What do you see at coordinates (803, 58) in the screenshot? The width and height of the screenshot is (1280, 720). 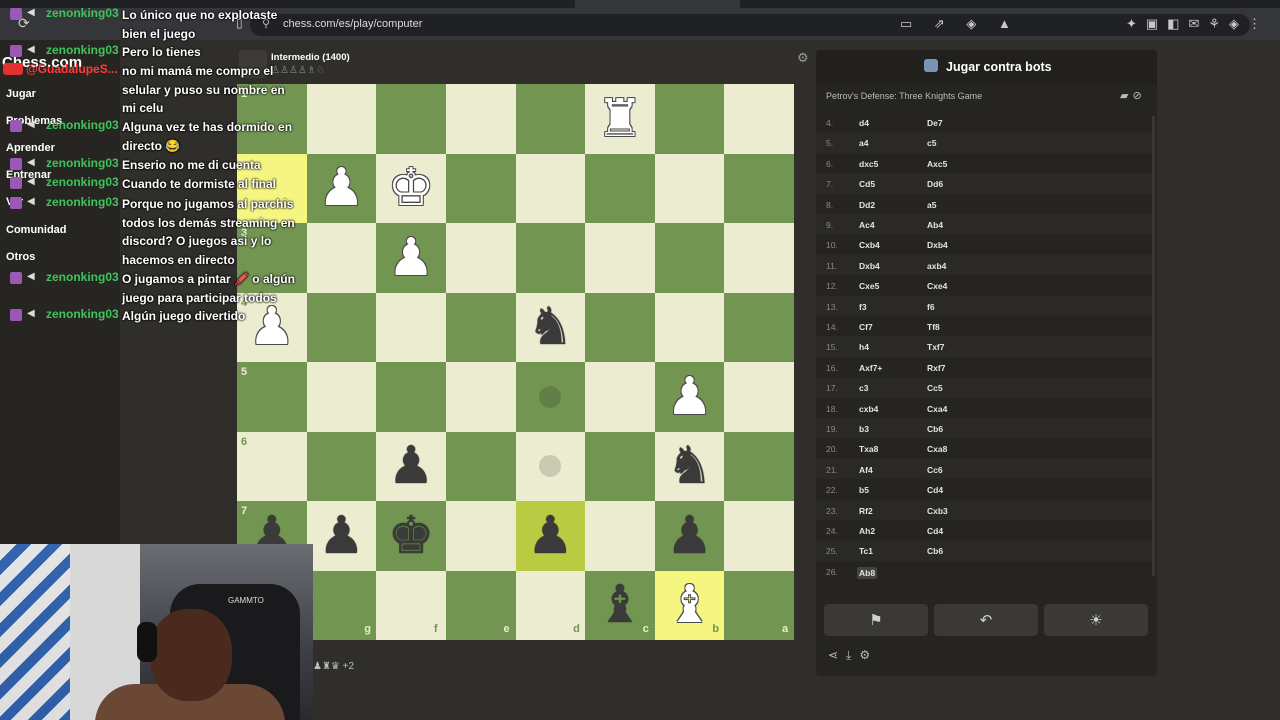 I see `board-settings-icon: ⚙` at bounding box center [803, 58].